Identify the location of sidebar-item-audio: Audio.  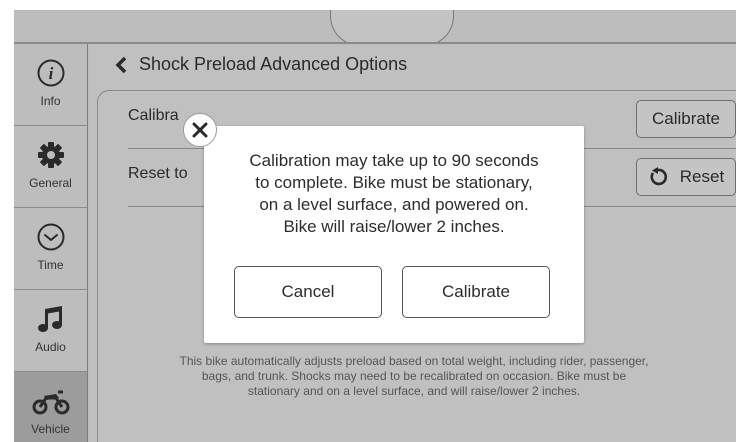
(50, 331).